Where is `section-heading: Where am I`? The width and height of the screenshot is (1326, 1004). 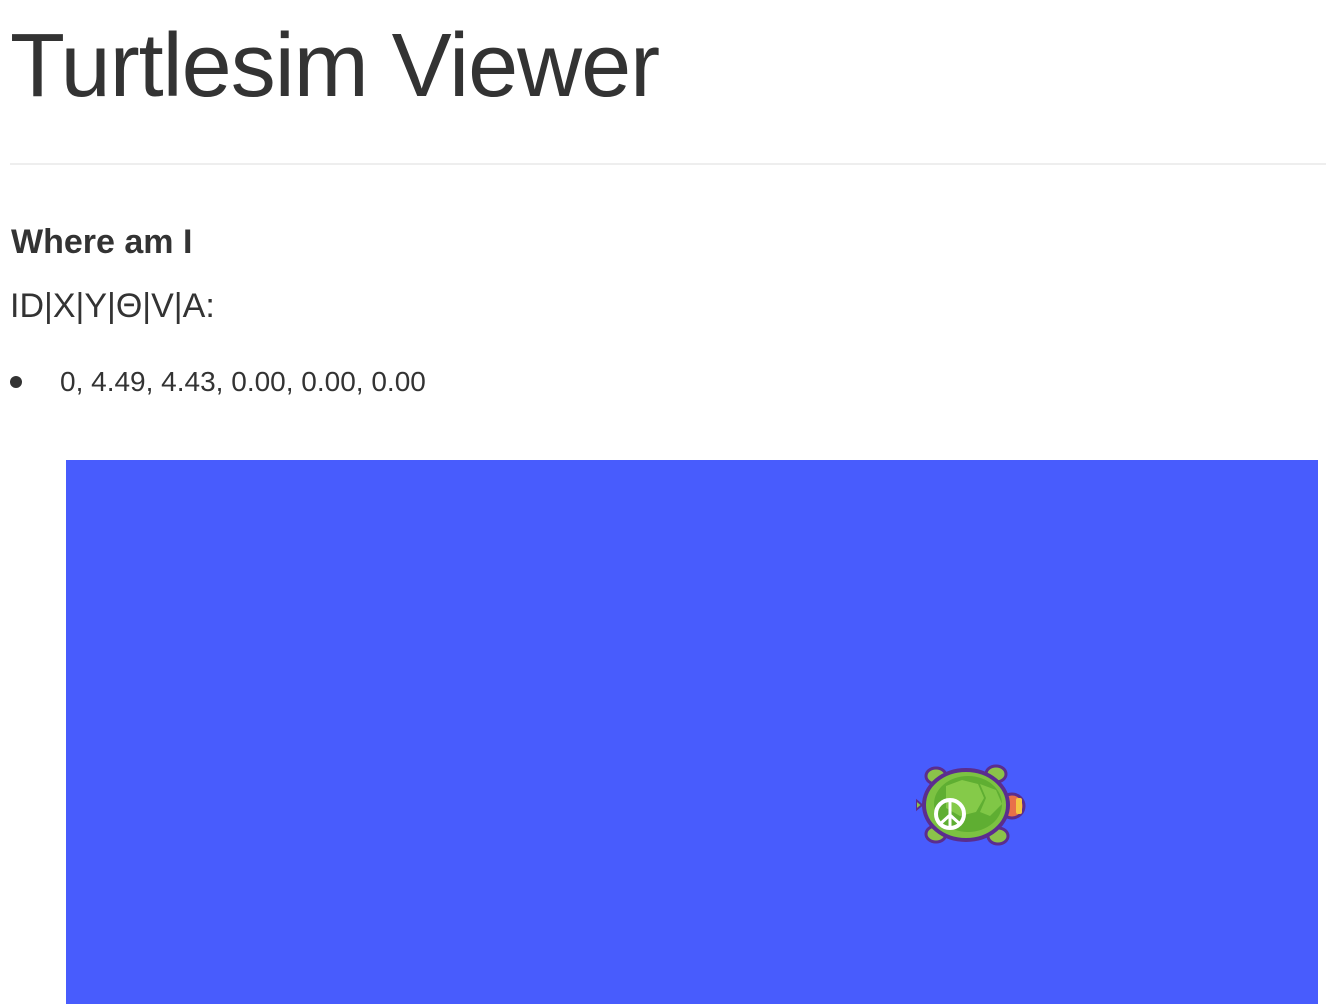 section-heading: Where am I is located at coordinates (102, 242).